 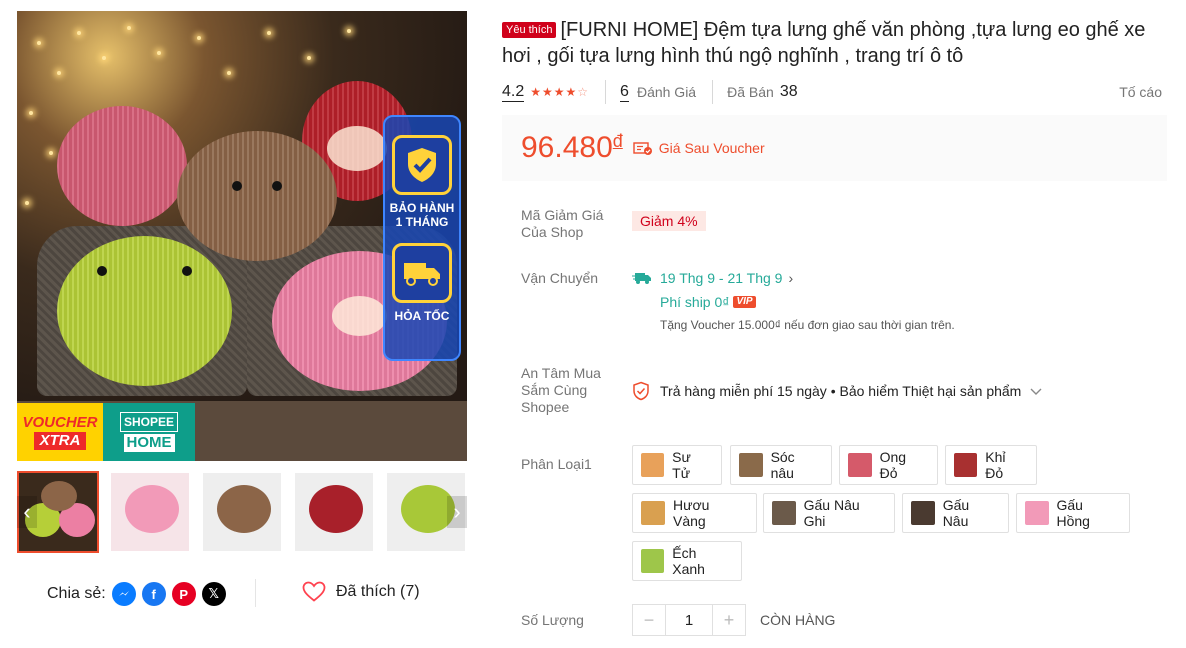 What do you see at coordinates (669, 221) in the screenshot?
I see `shop-discount-tag: Giảm 4%` at bounding box center [669, 221].